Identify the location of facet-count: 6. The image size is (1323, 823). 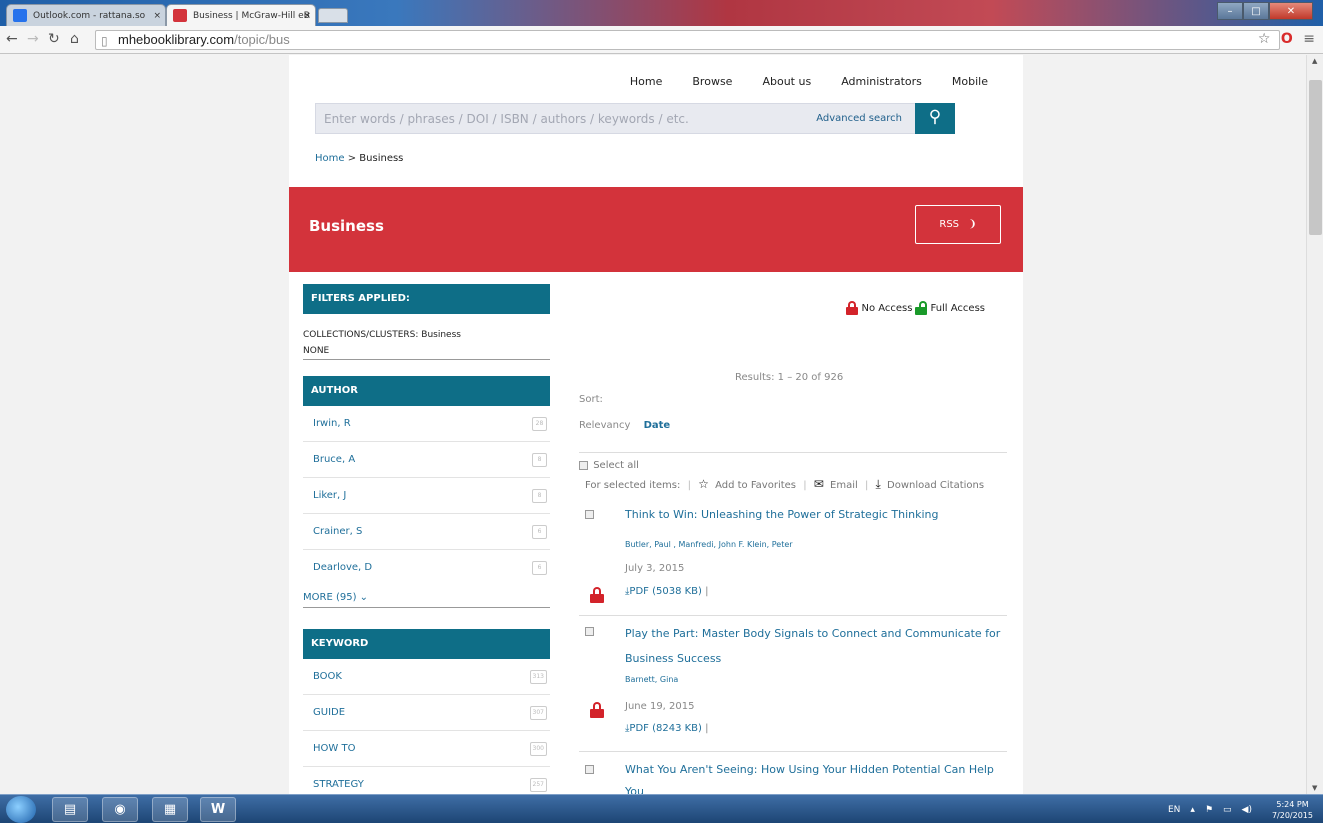
(539, 532).